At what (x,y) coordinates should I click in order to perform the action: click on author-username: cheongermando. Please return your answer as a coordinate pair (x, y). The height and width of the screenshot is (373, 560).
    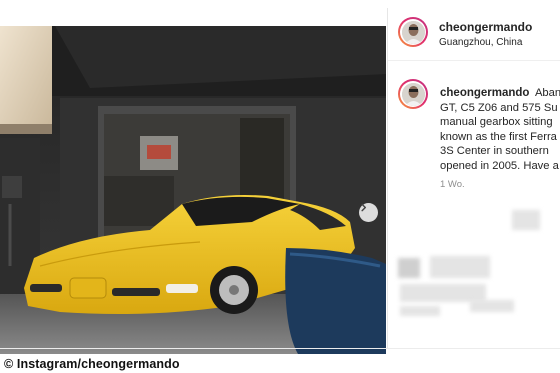
    Looking at the image, I should click on (485, 27).